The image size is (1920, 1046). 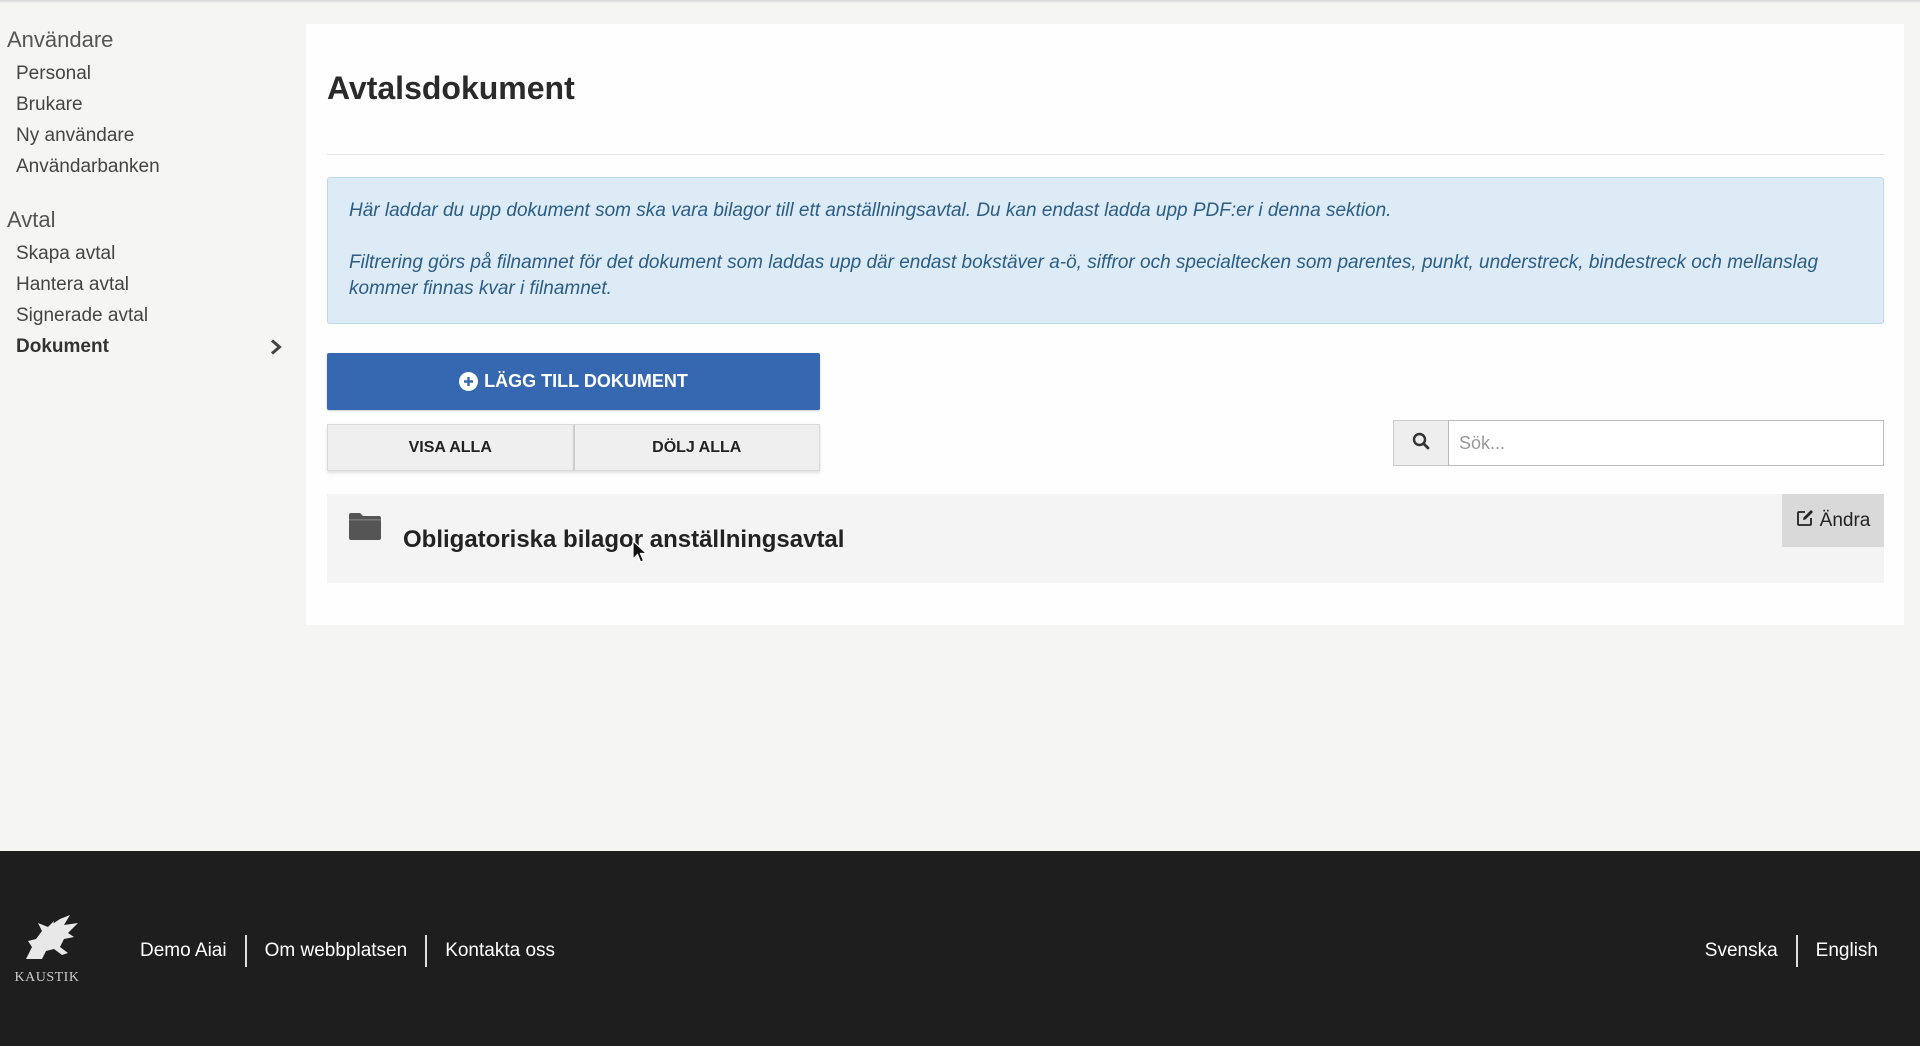 I want to click on folder-title: Obligatoriska bilagor anställningsavtal, so click(x=624, y=539).